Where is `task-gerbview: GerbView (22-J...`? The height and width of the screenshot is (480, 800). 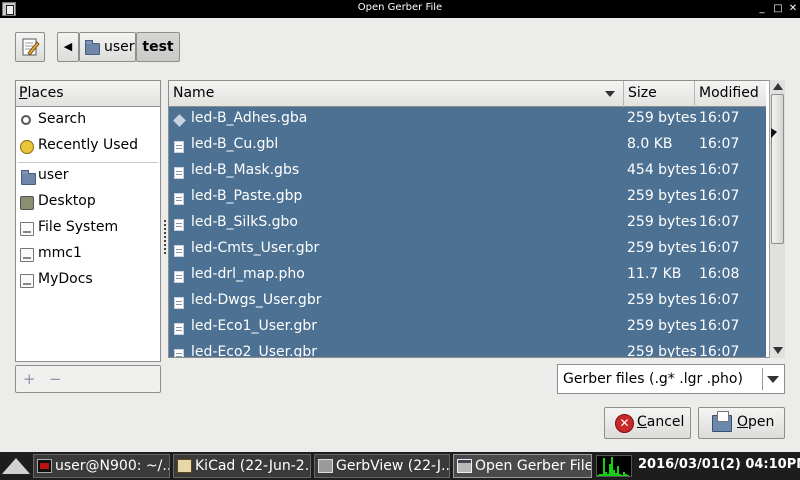
task-gerbview: GerbView (22-J... is located at coordinates (382, 466).